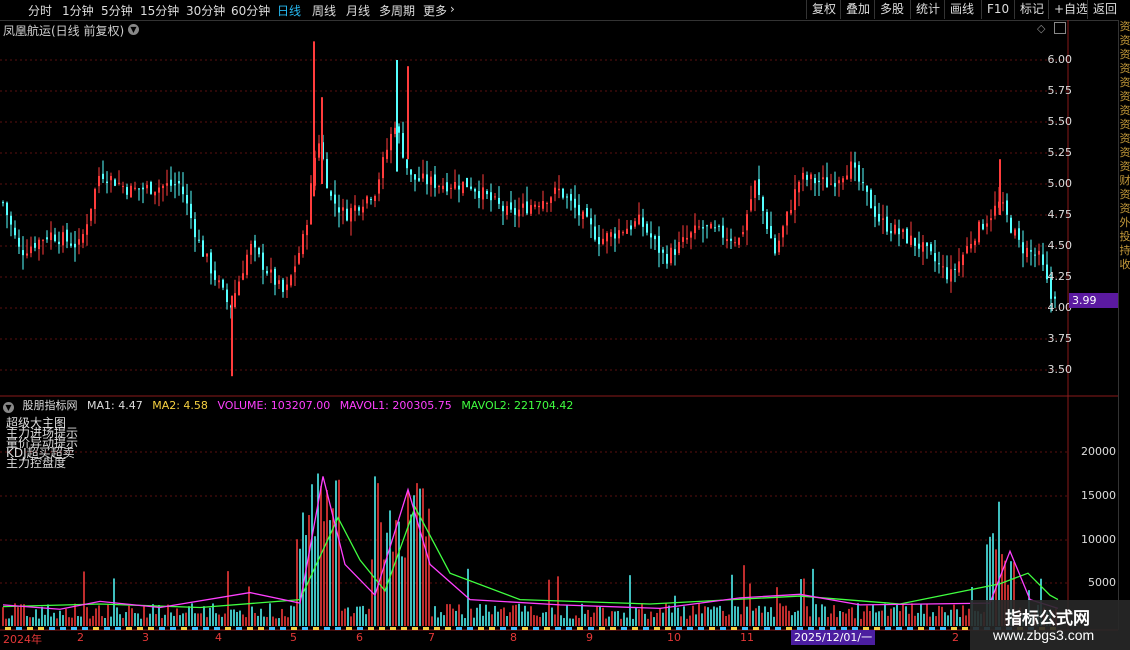  What do you see at coordinates (78, 10) in the screenshot?
I see `period-tab-1: 1分钟` at bounding box center [78, 10].